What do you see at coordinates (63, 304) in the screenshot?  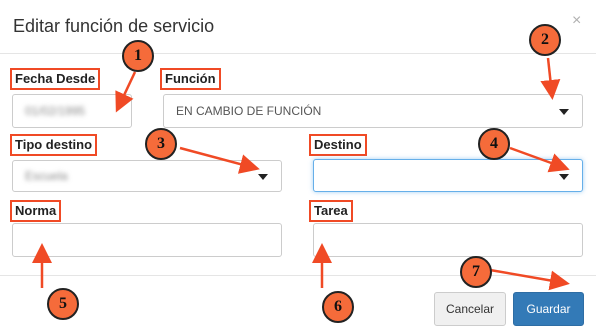 I see `annotation-badge-5: 5` at bounding box center [63, 304].